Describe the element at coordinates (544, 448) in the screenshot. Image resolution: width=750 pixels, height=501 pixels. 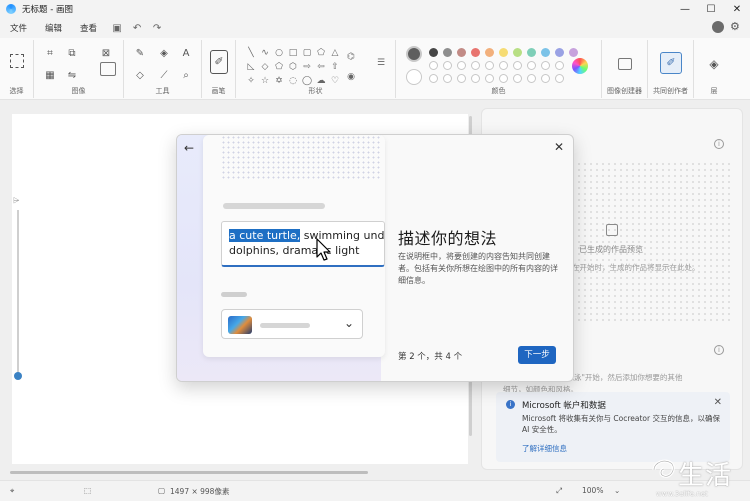
I see `learn-more-link: 了解详细信息` at that location.